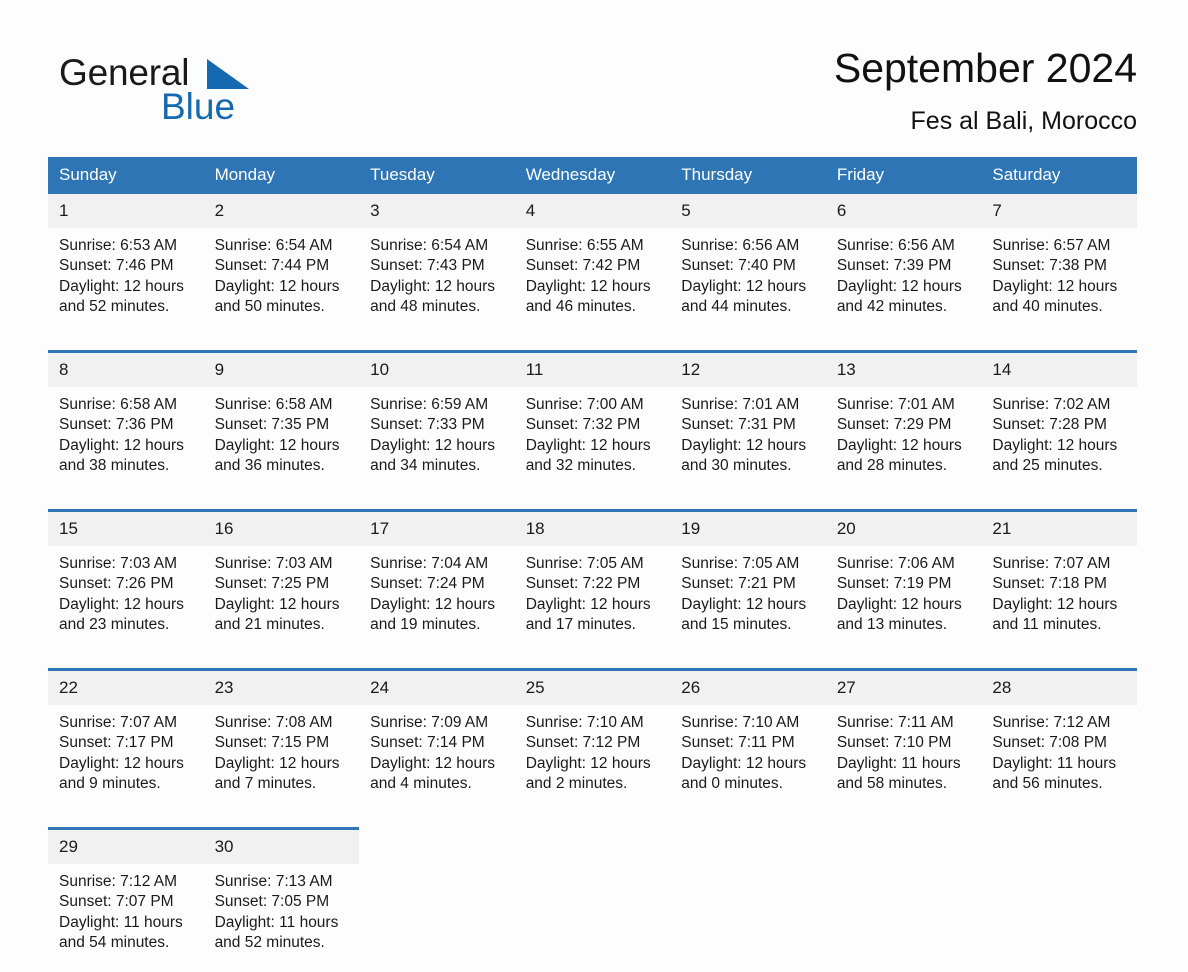 The width and height of the screenshot is (1188, 972). I want to click on sunrise-time: Sunrise: 7:10 AM, so click(584, 723).